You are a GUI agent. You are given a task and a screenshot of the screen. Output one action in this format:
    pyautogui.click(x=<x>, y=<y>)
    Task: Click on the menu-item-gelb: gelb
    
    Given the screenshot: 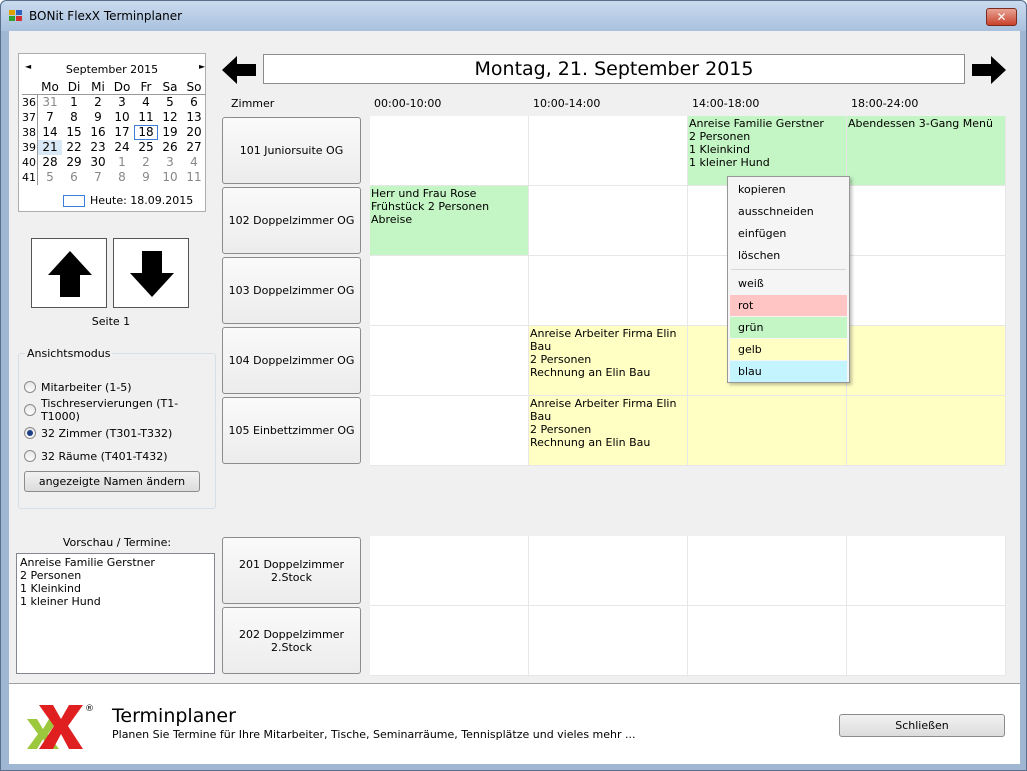 What is the action you would take?
    pyautogui.click(x=788, y=349)
    